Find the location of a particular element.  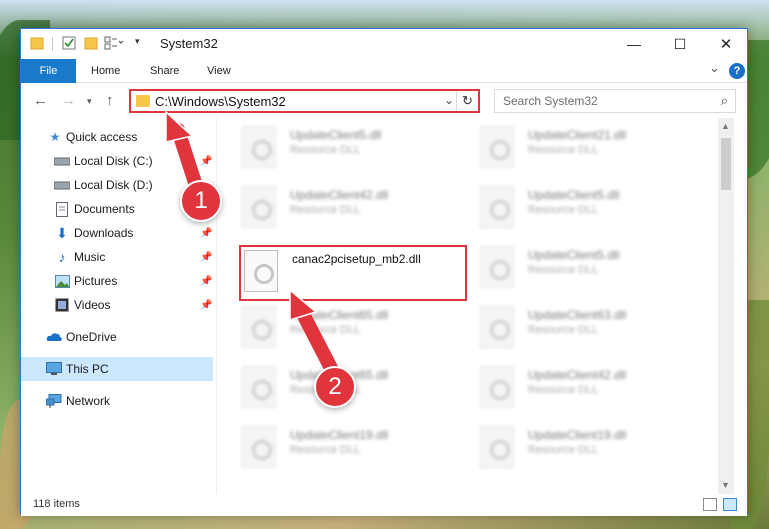

sidebar-item-label: Quick access is located at coordinates (102, 137).